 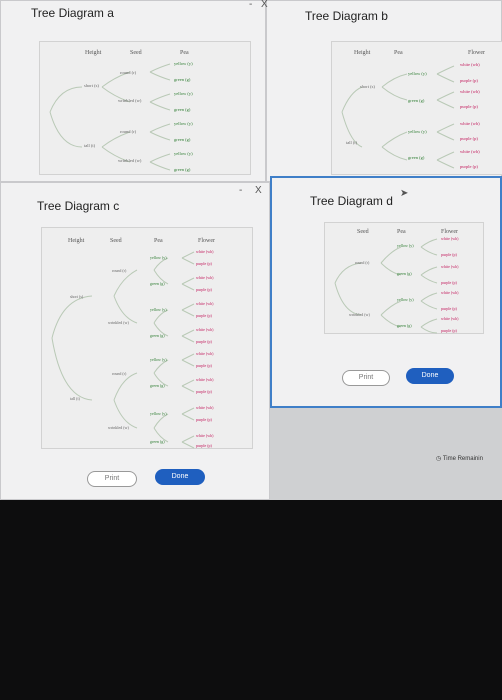 What do you see at coordinates (264, 5) in the screenshot?
I see `window-b-close-button: X` at bounding box center [264, 5].